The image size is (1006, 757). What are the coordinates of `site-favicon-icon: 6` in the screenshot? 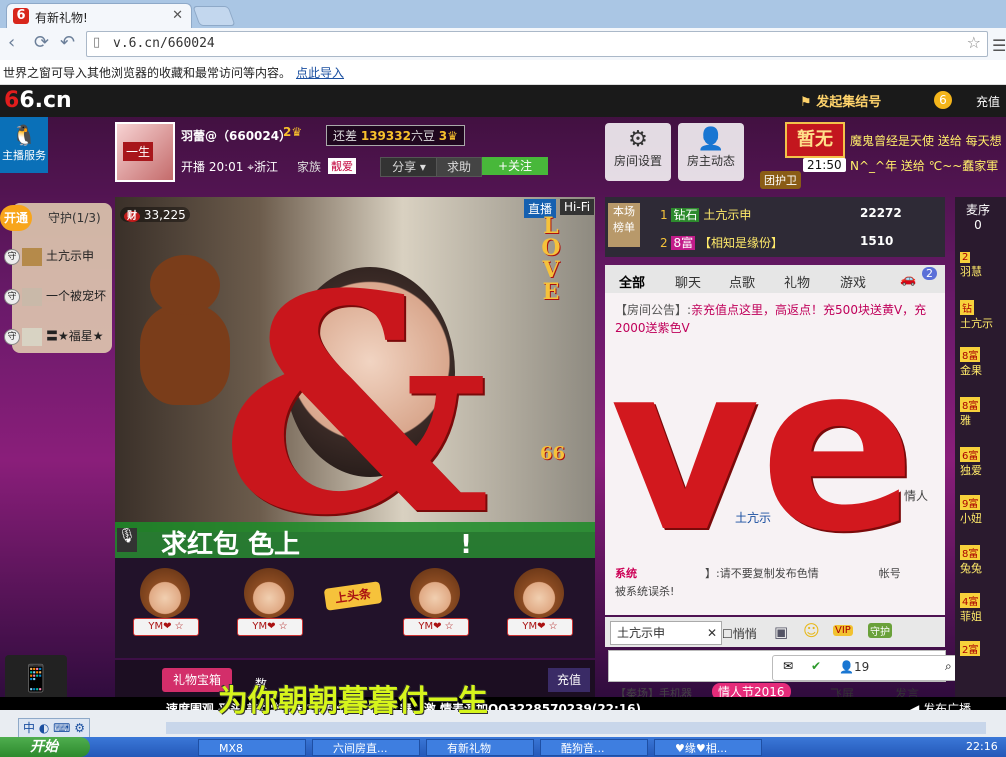 It's located at (21, 16).